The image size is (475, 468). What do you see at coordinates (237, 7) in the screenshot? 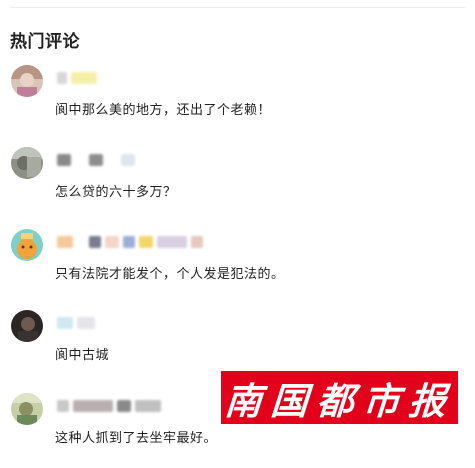
I see `top-divider` at bounding box center [237, 7].